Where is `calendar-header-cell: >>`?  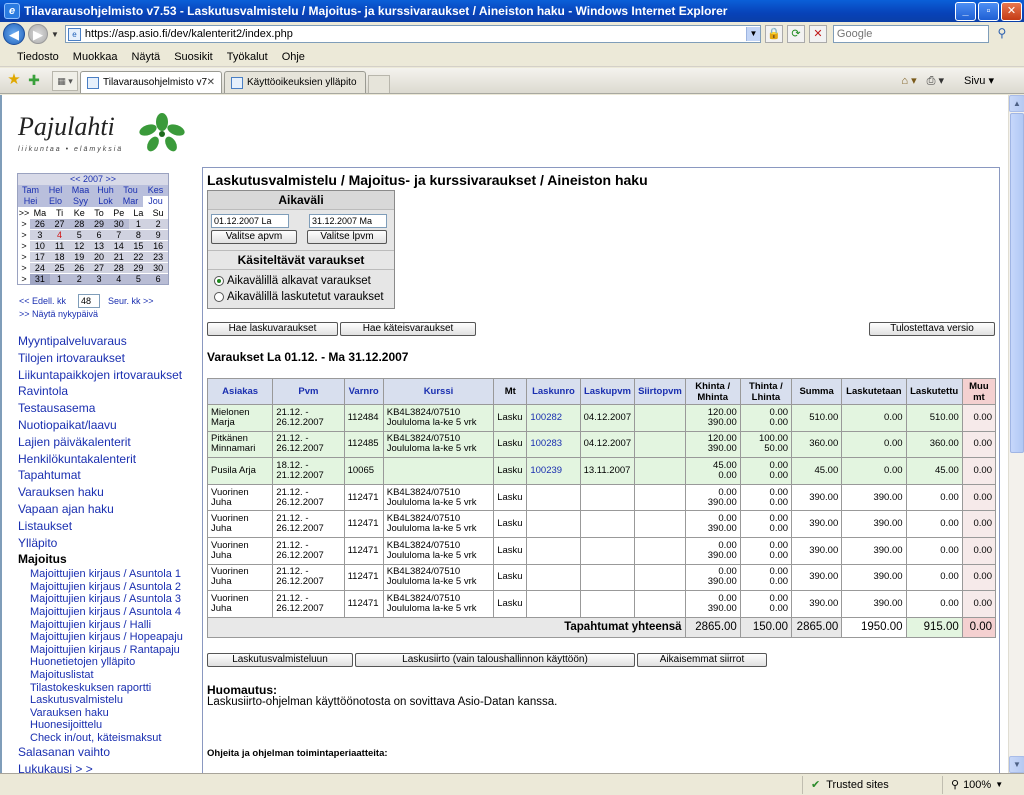 calendar-header-cell: >> is located at coordinates (24, 212).